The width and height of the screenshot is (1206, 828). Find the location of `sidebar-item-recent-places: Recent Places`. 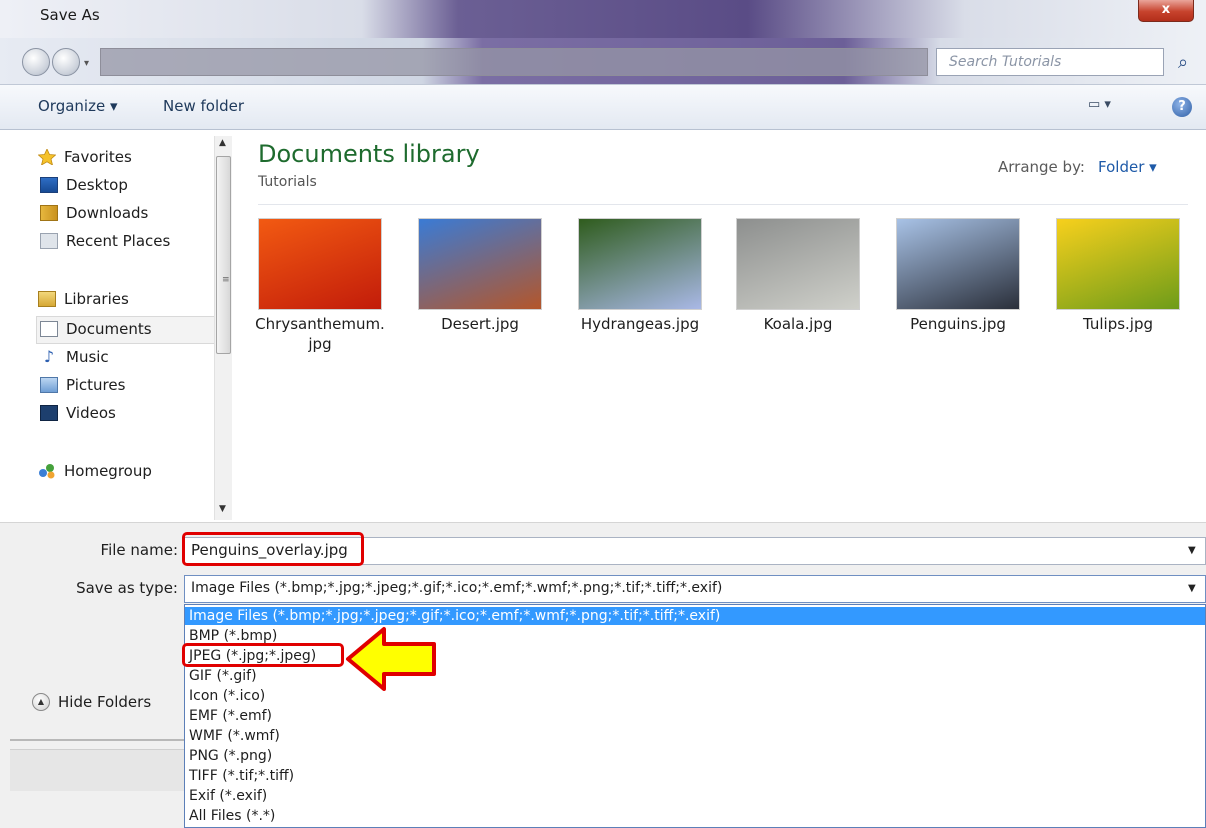

sidebar-item-recent-places: Recent Places is located at coordinates (105, 241).